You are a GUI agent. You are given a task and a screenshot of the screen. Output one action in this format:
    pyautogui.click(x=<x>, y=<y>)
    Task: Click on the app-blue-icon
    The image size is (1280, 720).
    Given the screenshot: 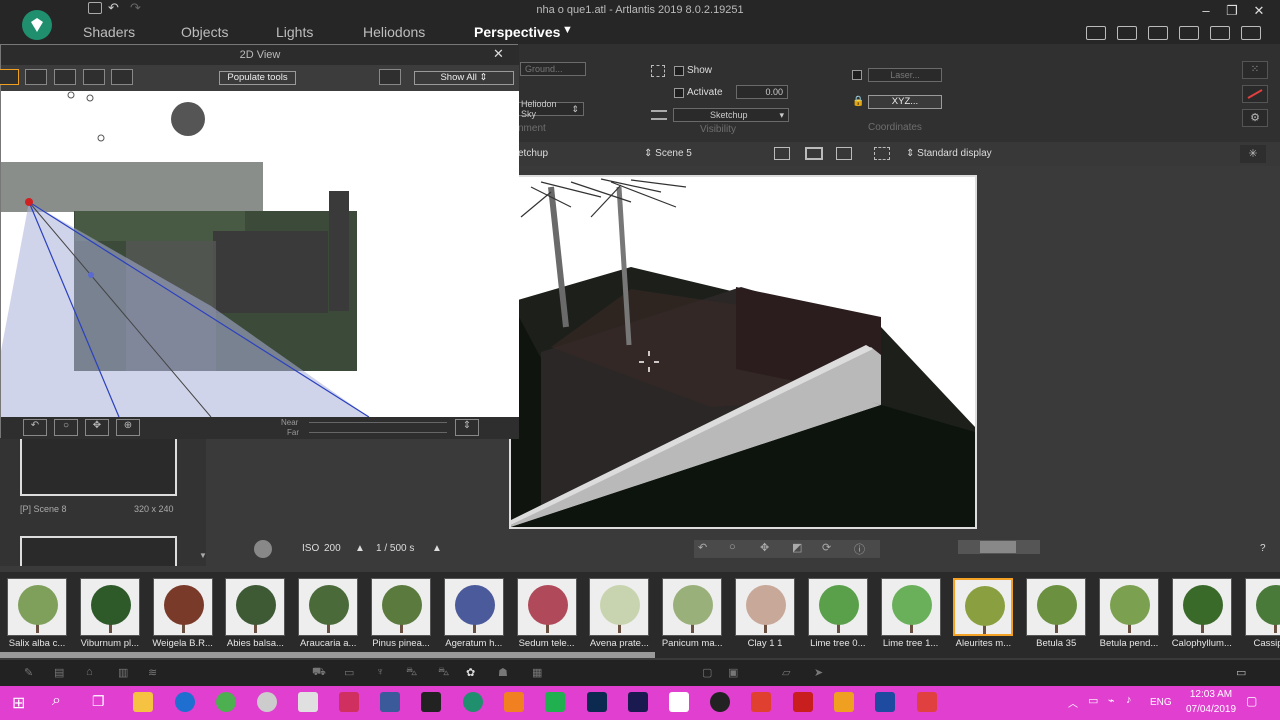 What is the action you would take?
    pyautogui.click(x=390, y=702)
    